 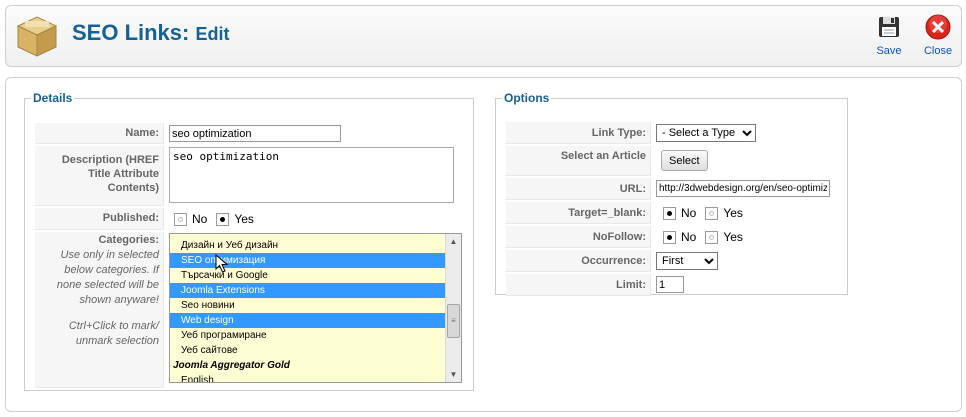 I want to click on published-row: Published: No Yes, so click(x=250, y=219).